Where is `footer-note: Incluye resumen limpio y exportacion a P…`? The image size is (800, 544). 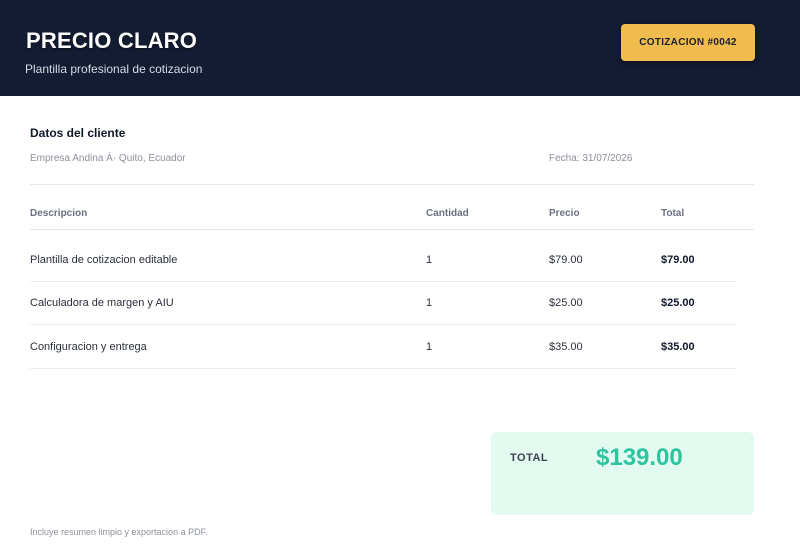
footer-note: Incluye resumen limpio y exportacion a P… is located at coordinates (119, 532).